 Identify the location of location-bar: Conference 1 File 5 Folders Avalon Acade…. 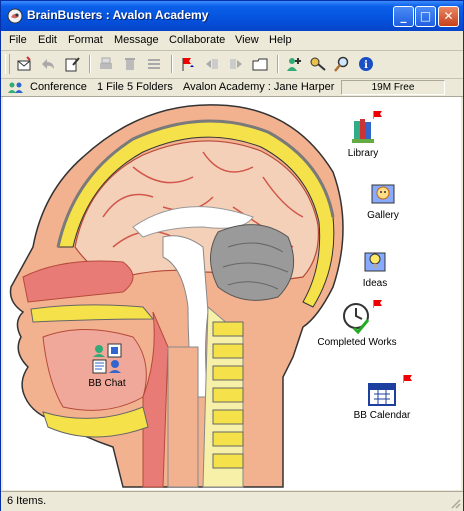
(232, 88).